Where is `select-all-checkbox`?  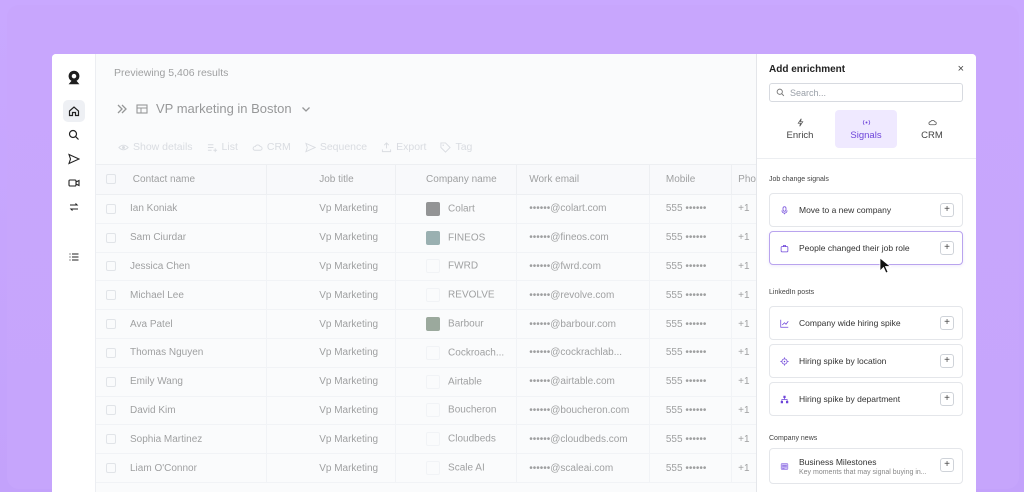 select-all-checkbox is located at coordinates (111, 179).